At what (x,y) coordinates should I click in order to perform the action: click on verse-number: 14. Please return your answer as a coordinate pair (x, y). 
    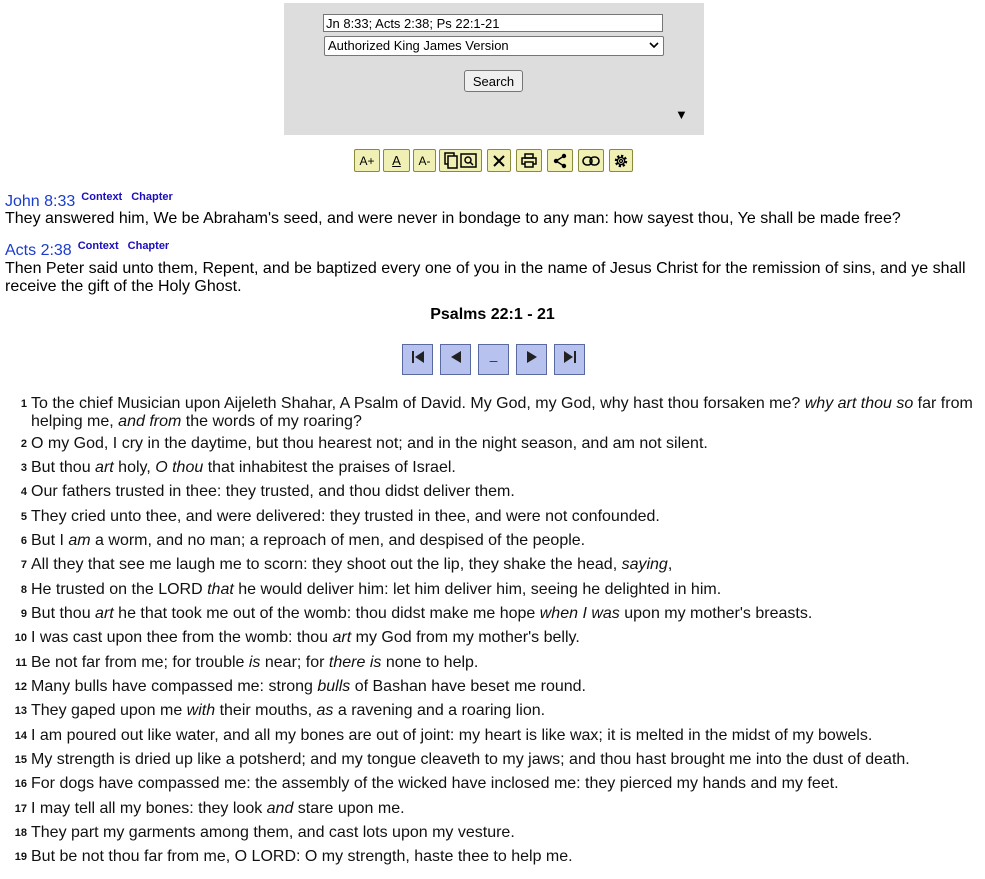
    Looking at the image, I should click on (20, 736).